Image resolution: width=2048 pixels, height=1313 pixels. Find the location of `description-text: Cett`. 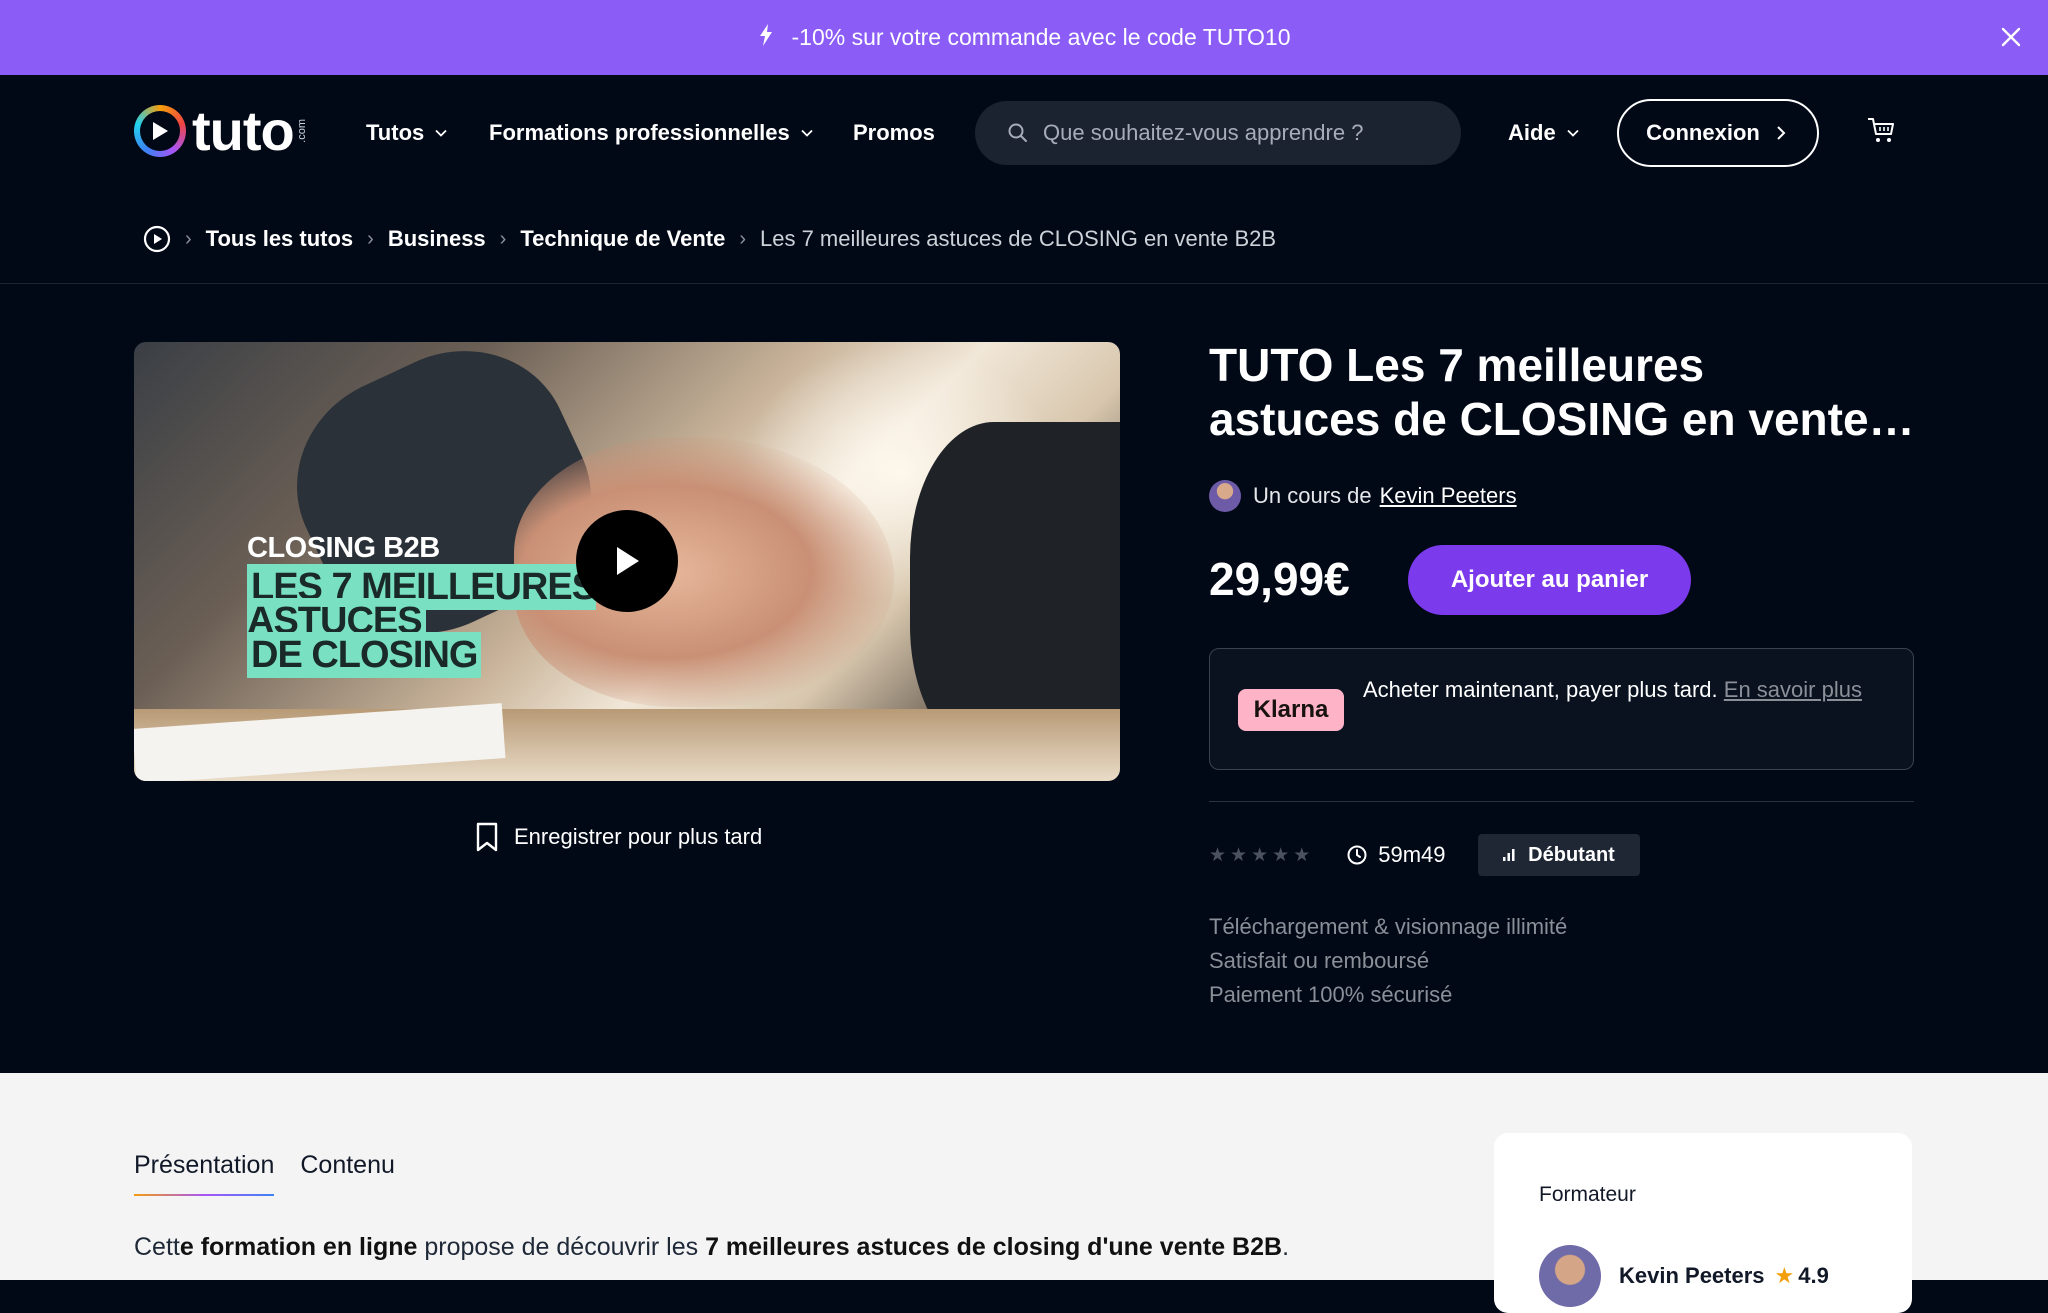

description-text: Cett is located at coordinates (157, 1247).